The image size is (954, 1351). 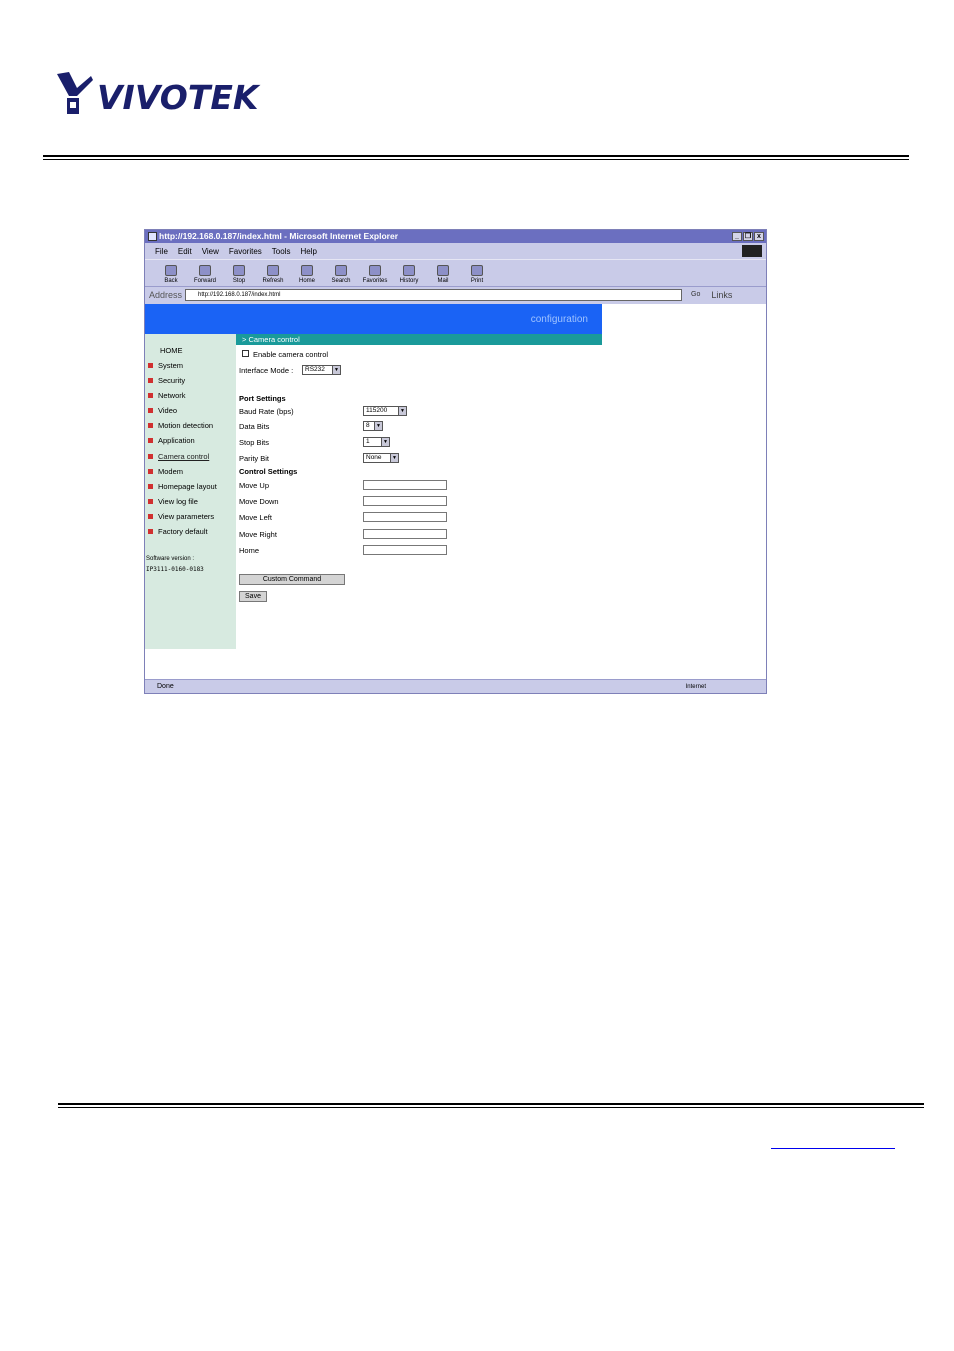 What do you see at coordinates (373, 426) in the screenshot?
I see `data-bits-select: 8 ▼` at bounding box center [373, 426].